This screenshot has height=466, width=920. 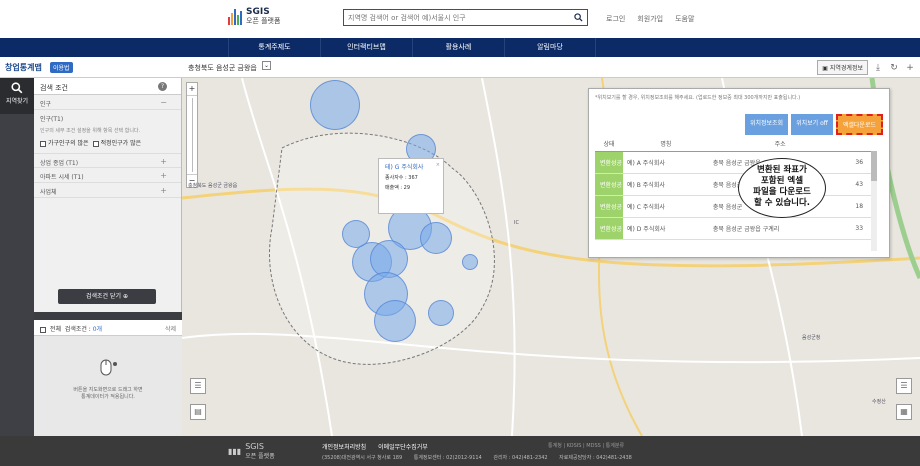 What do you see at coordinates (878, 68) in the screenshot?
I see `download-icon: ⤓` at bounding box center [878, 68].